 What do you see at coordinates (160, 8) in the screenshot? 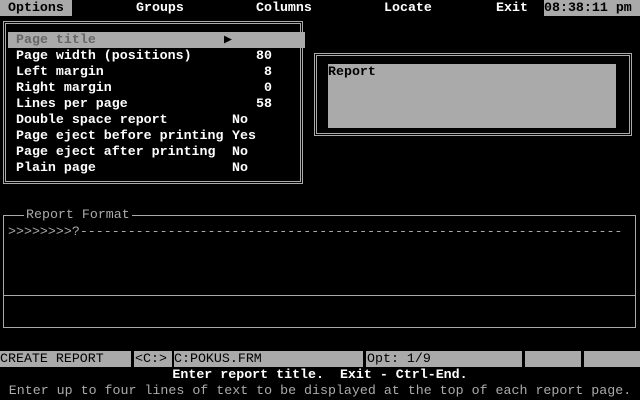
I see `menu-groups: Groups` at bounding box center [160, 8].